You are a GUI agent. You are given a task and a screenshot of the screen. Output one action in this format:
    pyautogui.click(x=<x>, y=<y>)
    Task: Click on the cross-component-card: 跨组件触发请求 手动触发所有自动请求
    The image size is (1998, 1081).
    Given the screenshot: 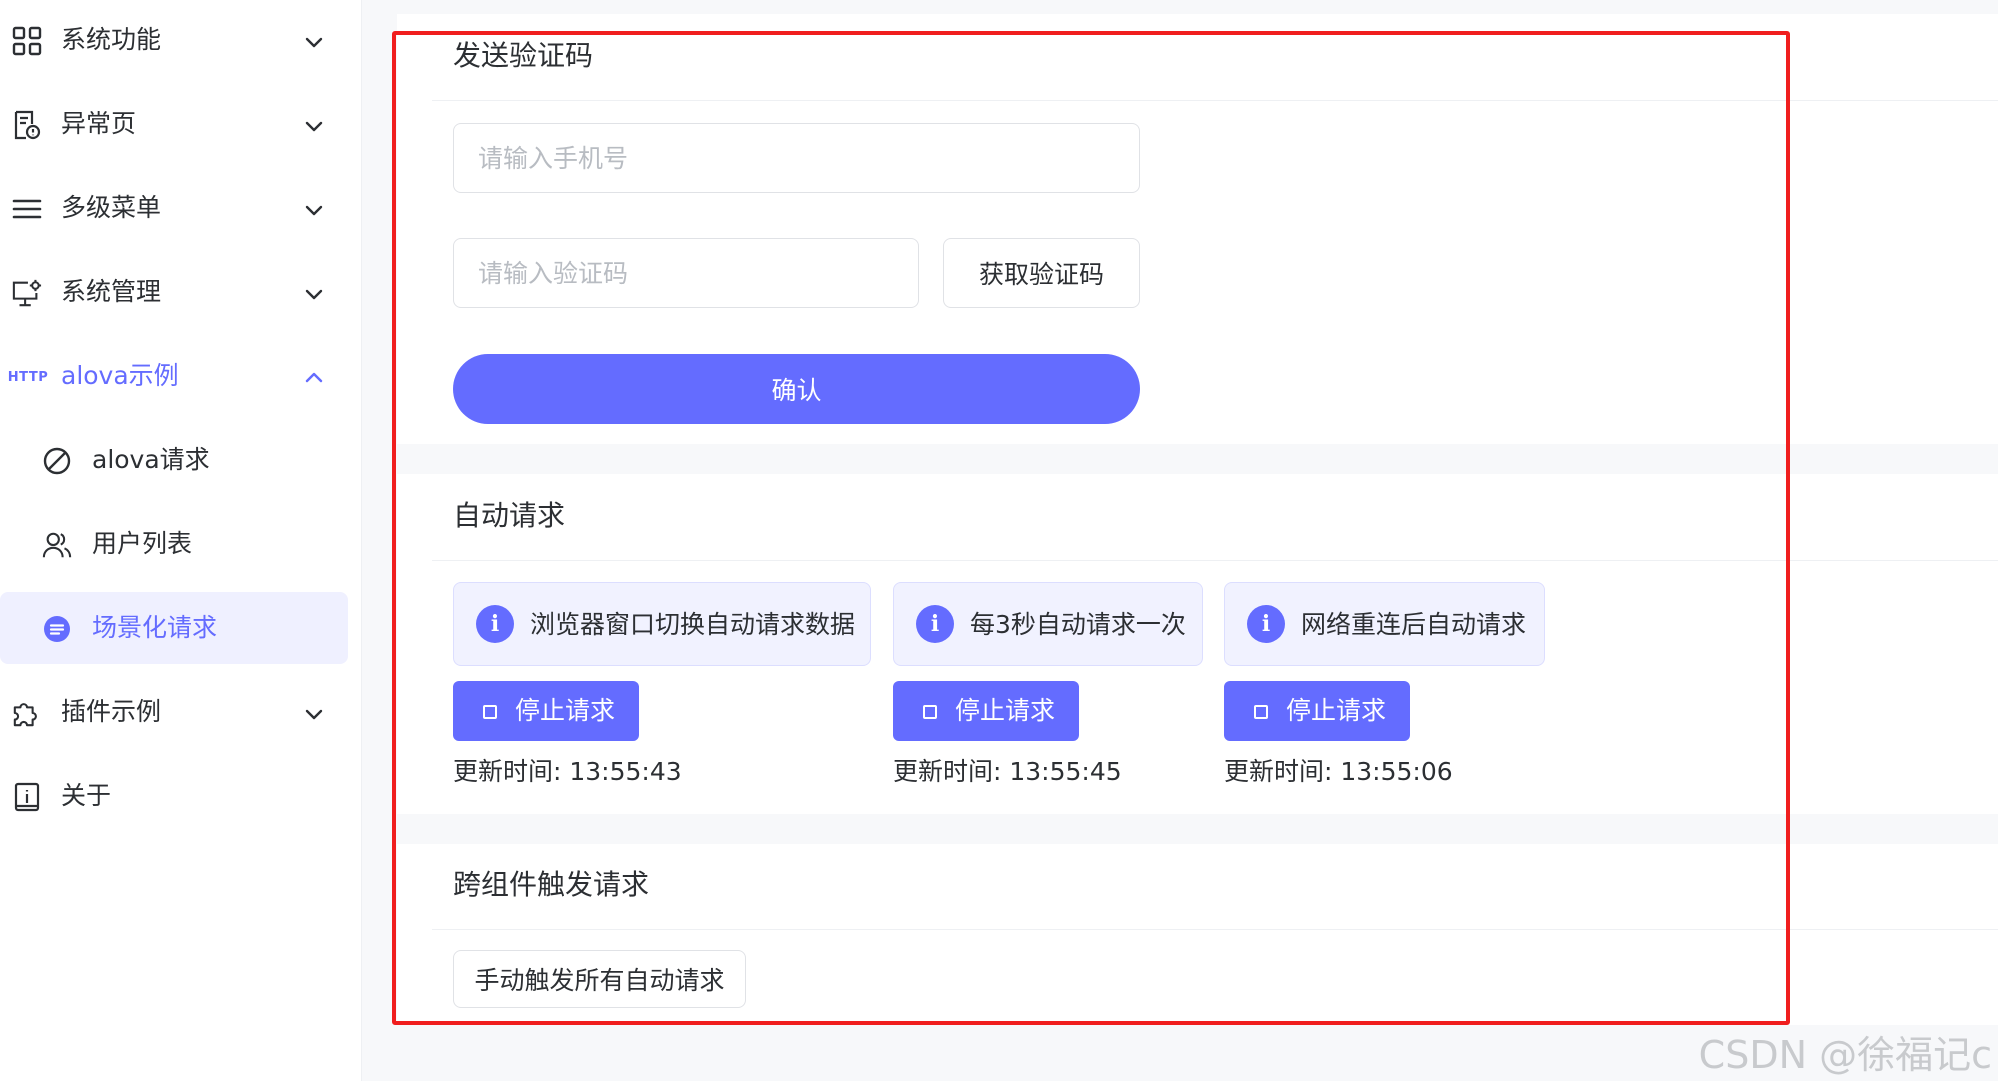 What is the action you would take?
    pyautogui.click(x=1197, y=934)
    